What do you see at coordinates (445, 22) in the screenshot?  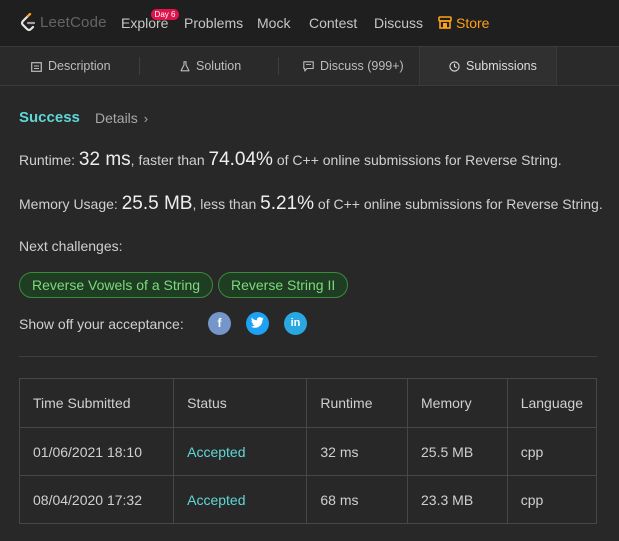 I see `store-icon` at bounding box center [445, 22].